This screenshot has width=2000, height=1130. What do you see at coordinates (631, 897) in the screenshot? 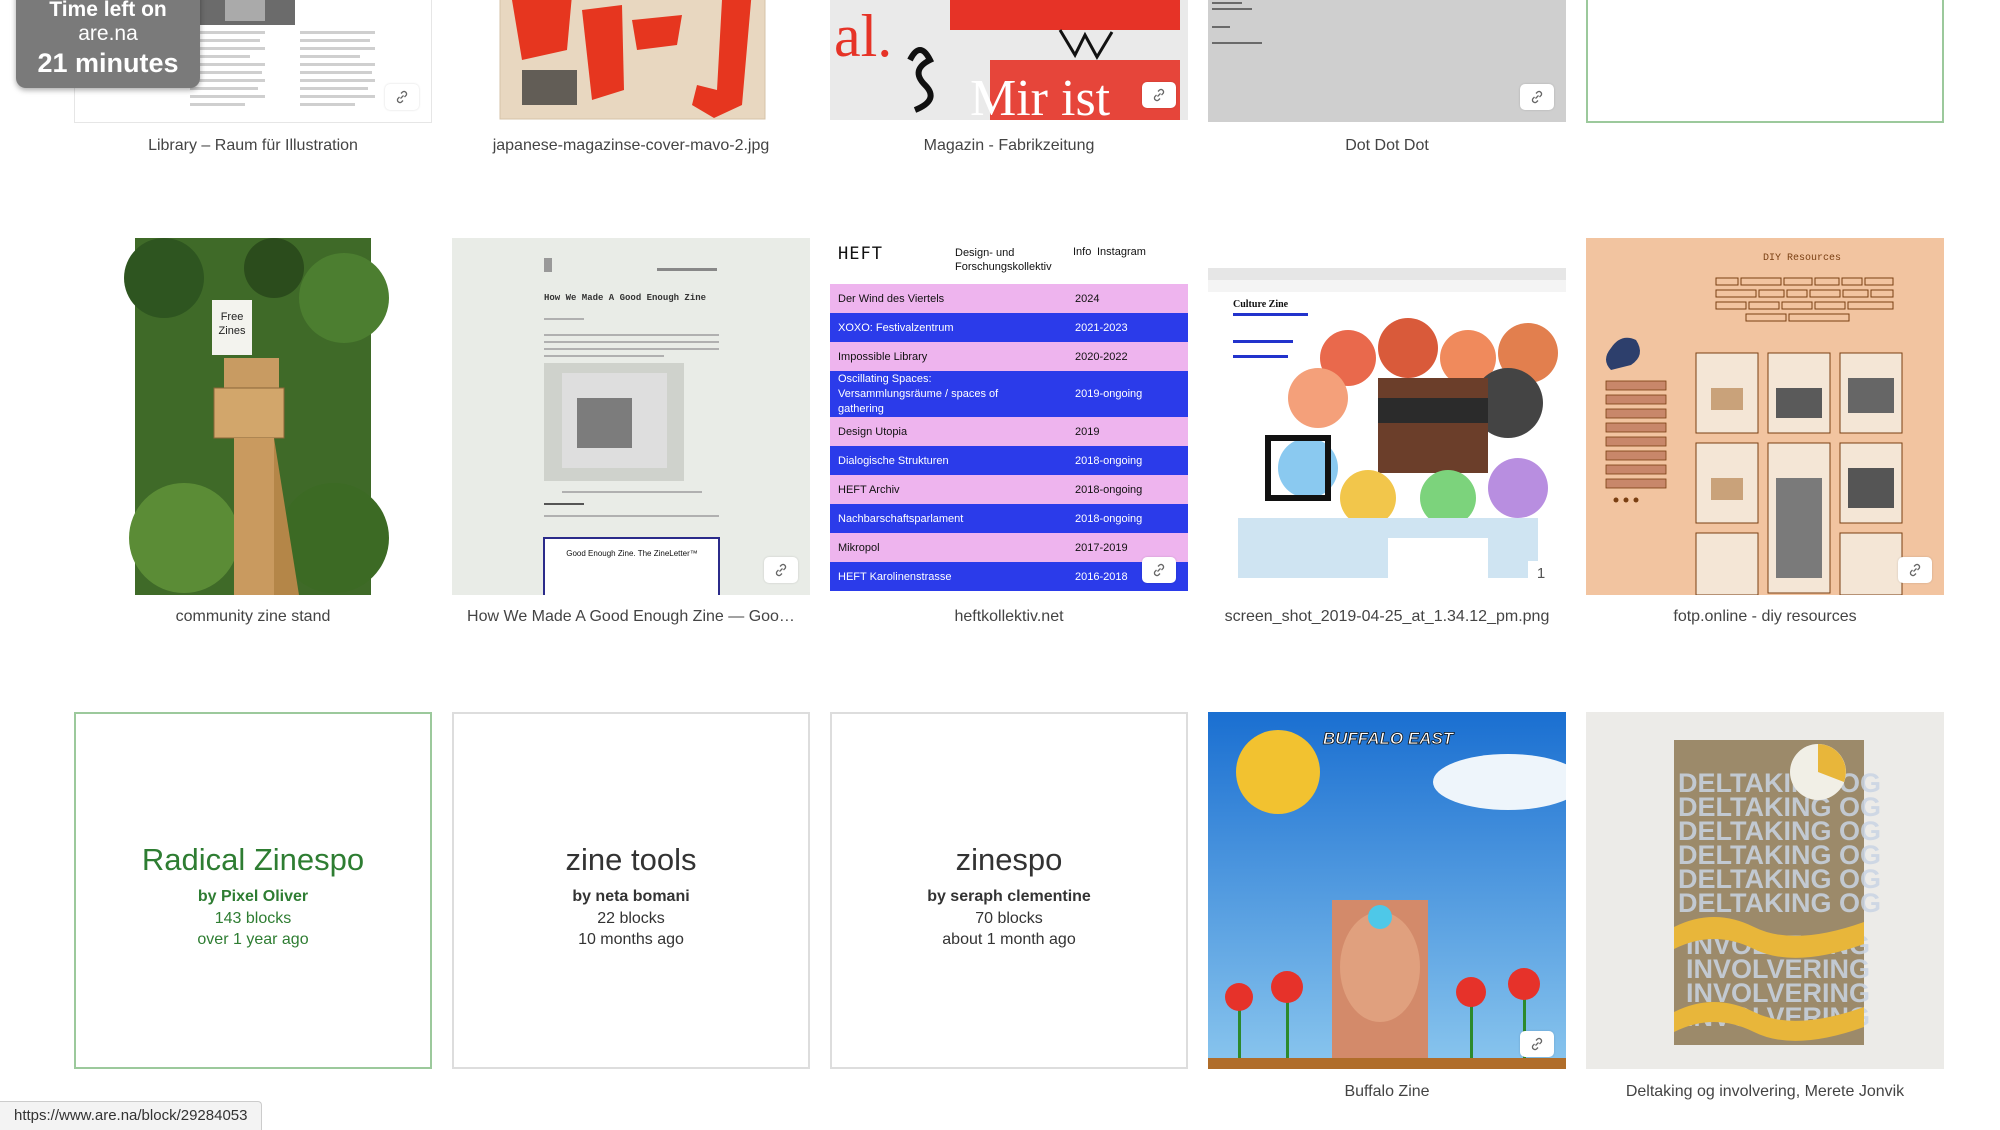
I see `channel-author: by neta bomani` at bounding box center [631, 897].